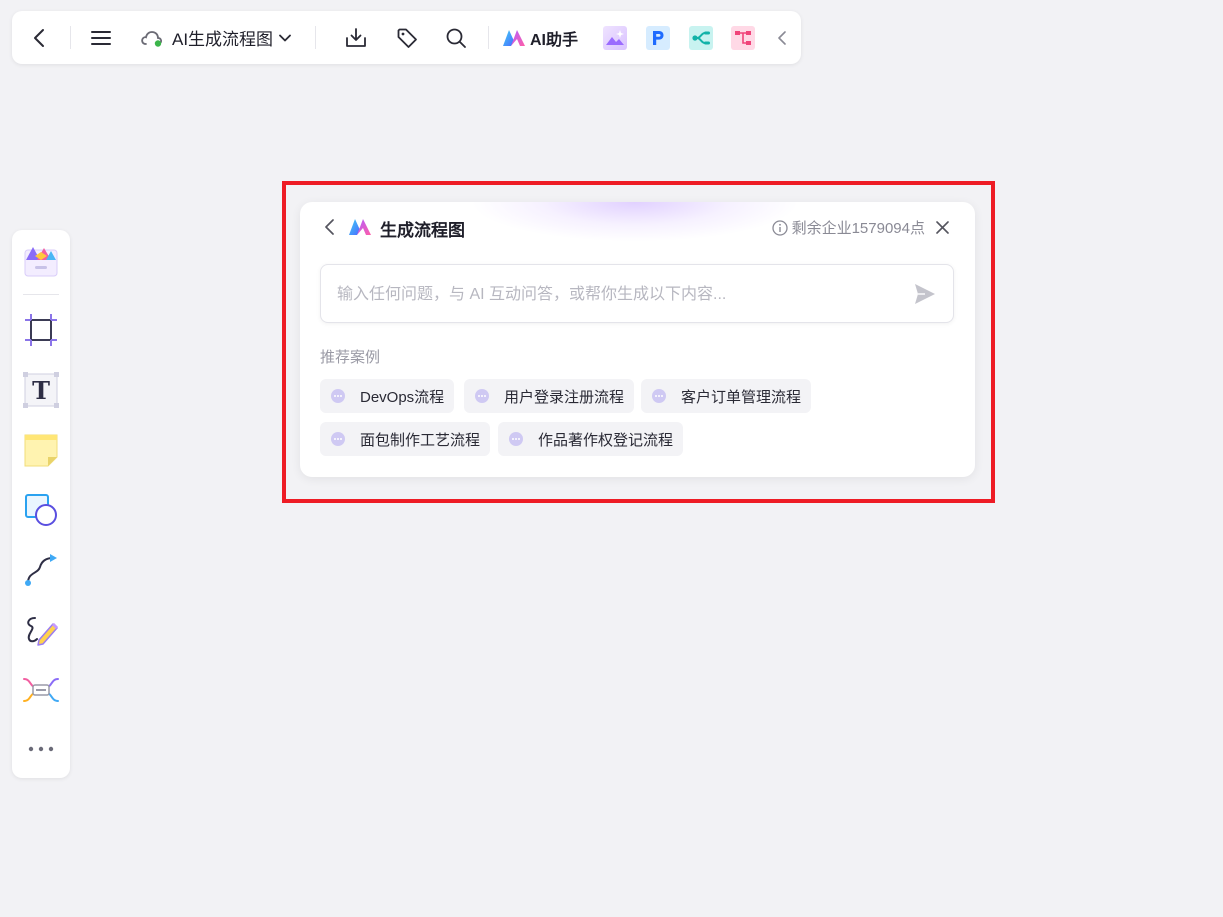 The width and height of the screenshot is (1223, 917). Describe the element at coordinates (554, 40) in the screenshot. I see `ai-assistant-label: AI助手` at that location.